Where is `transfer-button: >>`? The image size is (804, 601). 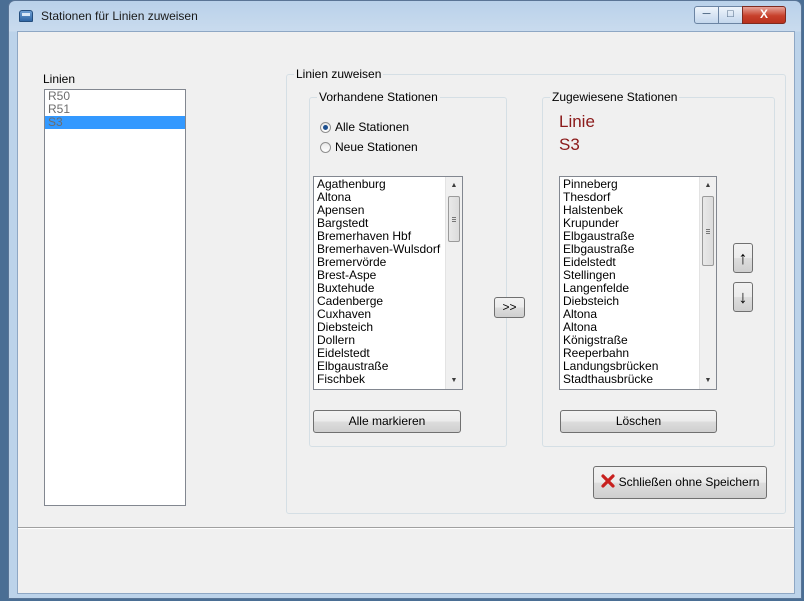 transfer-button: >> is located at coordinates (509, 307).